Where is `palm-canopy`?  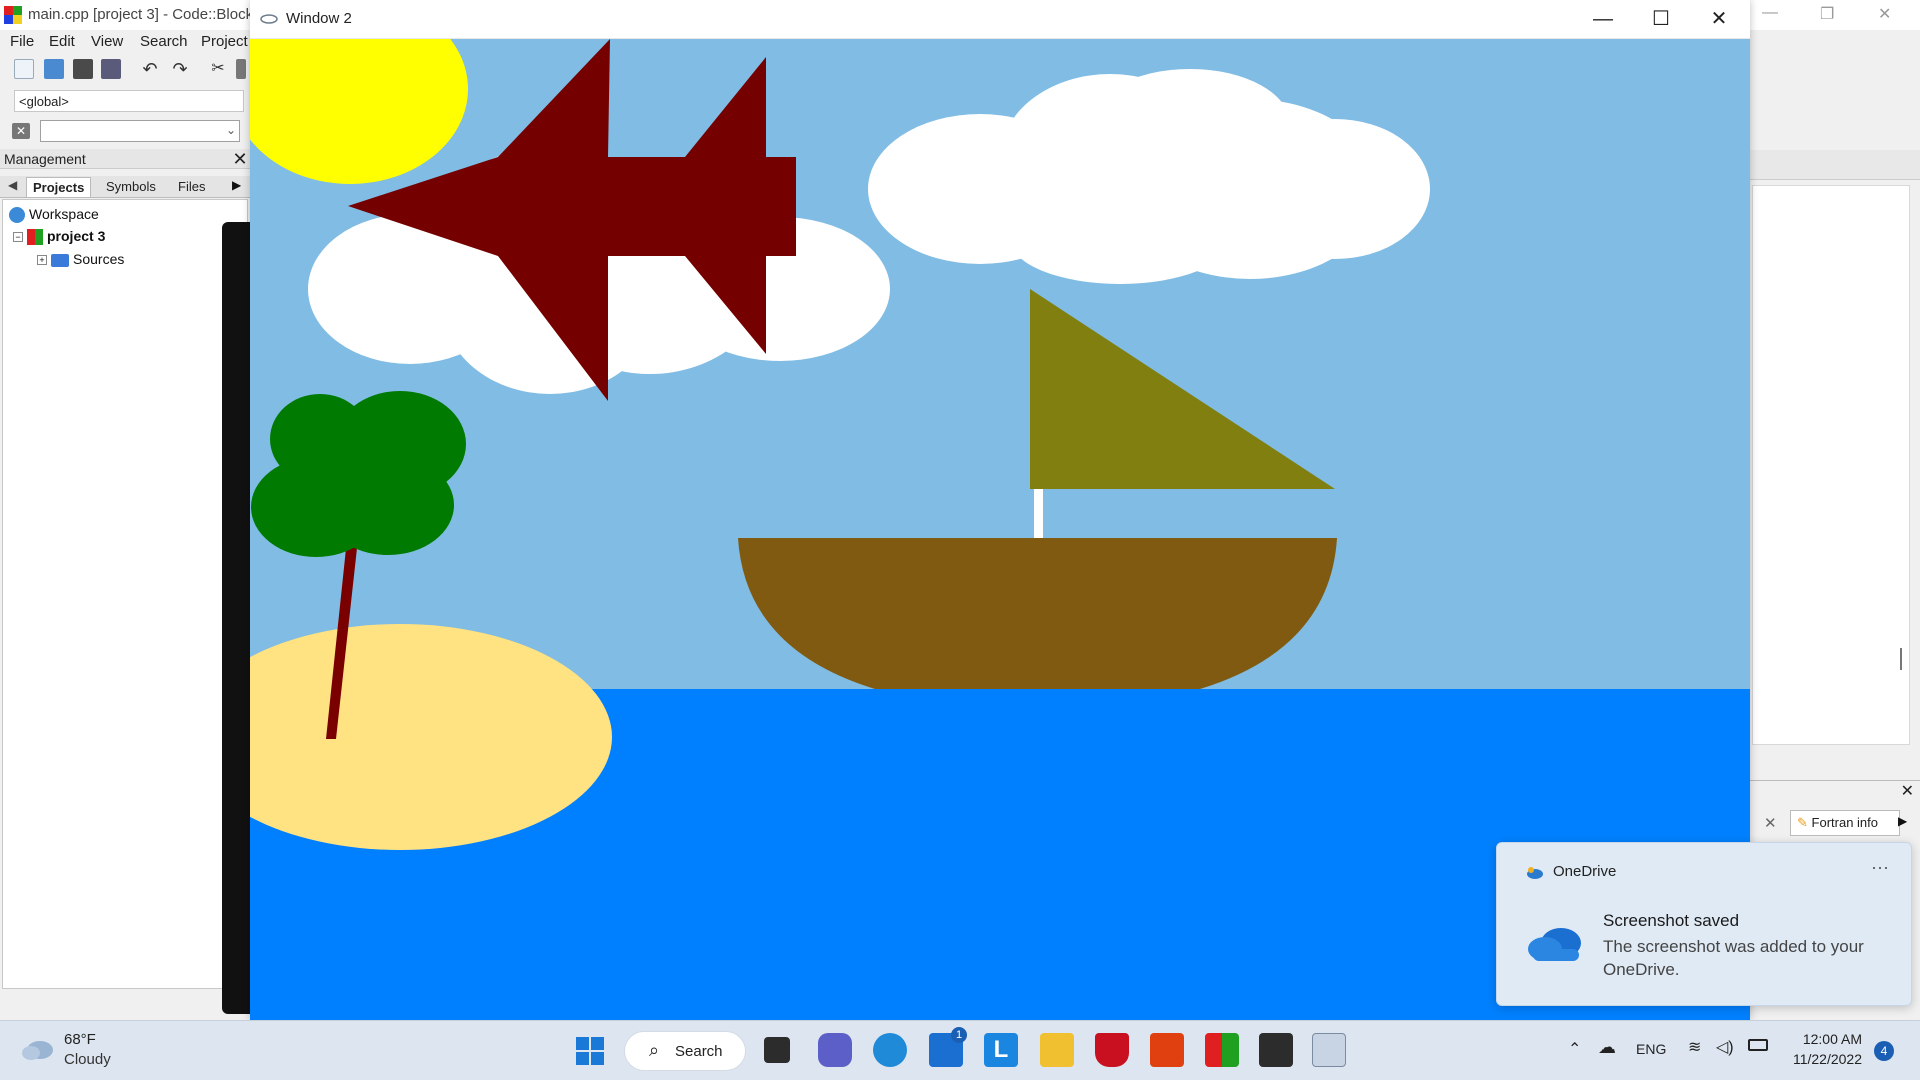 palm-canopy is located at coordinates (358, 474).